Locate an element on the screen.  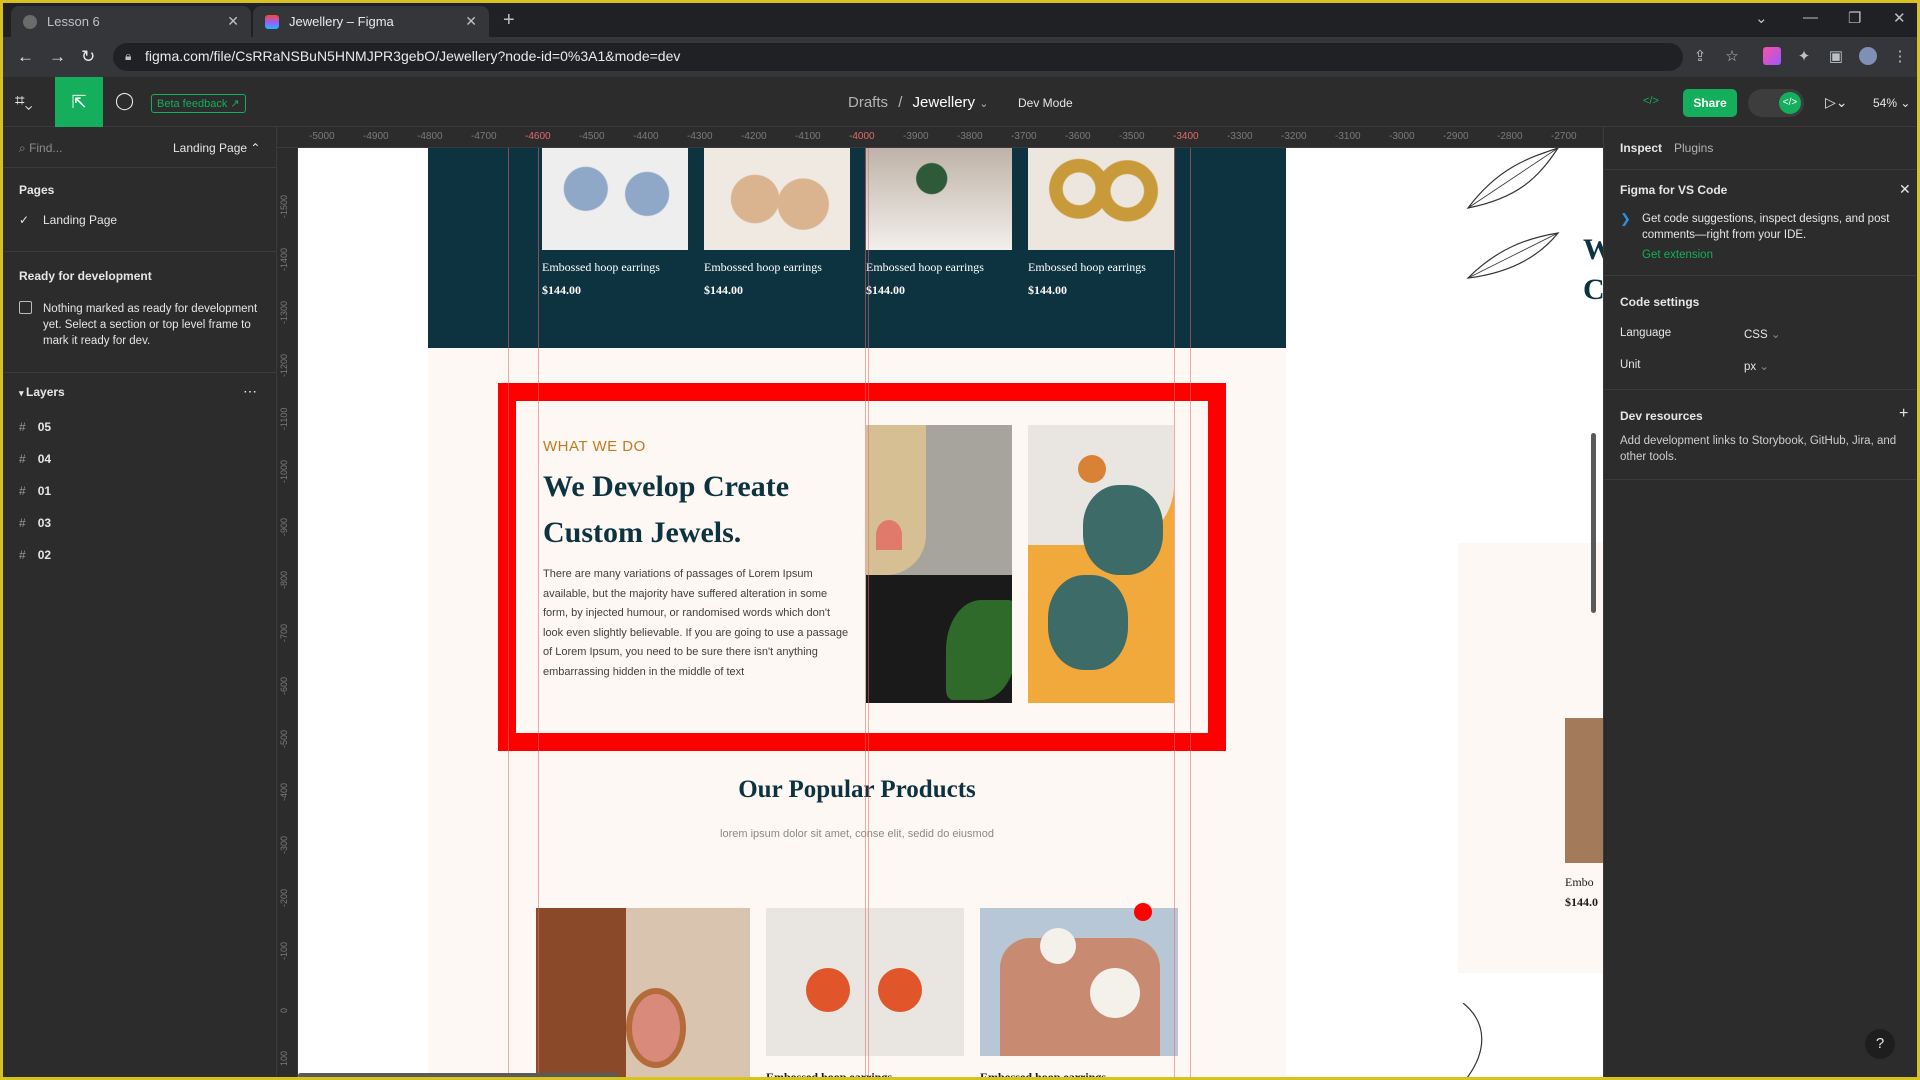
layer-label: 02 is located at coordinates (44, 555).